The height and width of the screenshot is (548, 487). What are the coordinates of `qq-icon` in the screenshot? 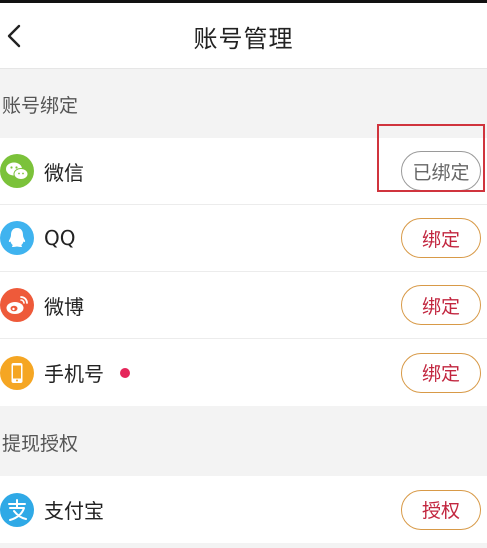 It's located at (17, 238).